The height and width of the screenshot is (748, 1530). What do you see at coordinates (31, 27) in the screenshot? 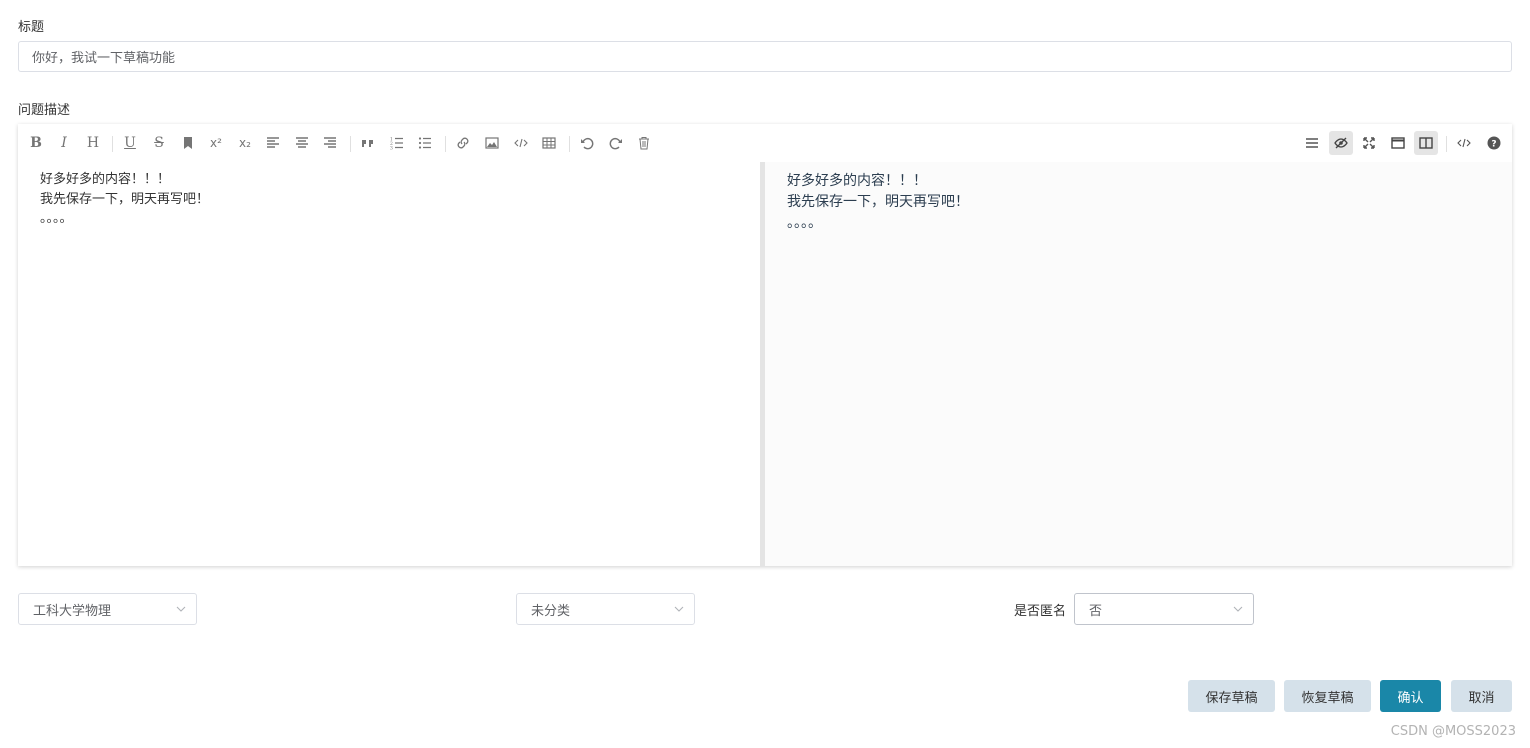
I see `title-label: 标题` at bounding box center [31, 27].